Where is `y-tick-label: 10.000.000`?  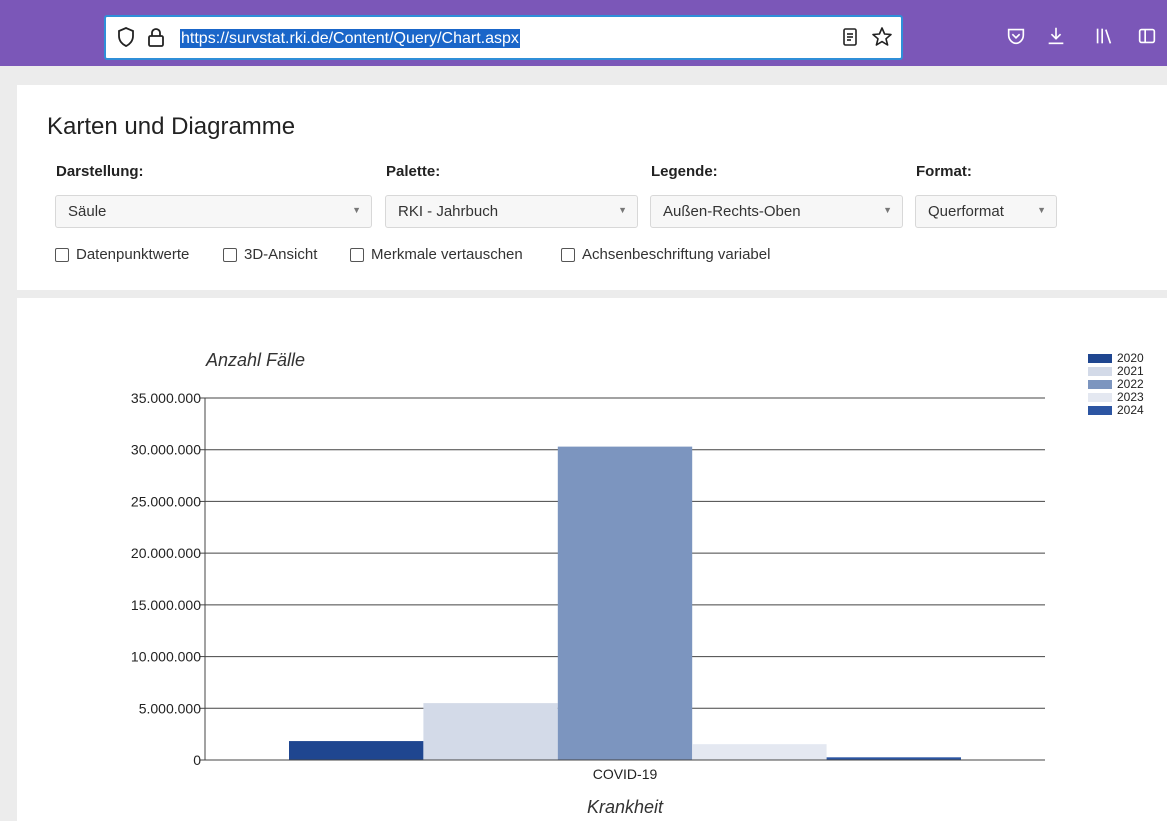
y-tick-label: 10.000.000 is located at coordinates (166, 657).